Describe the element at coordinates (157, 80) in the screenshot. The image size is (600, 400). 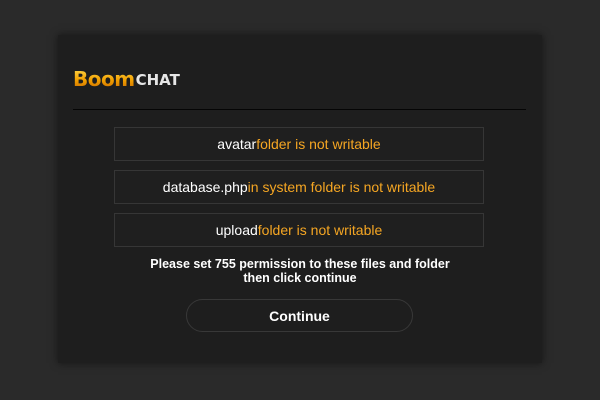
I see `logo-chat-text: CHAT` at that location.